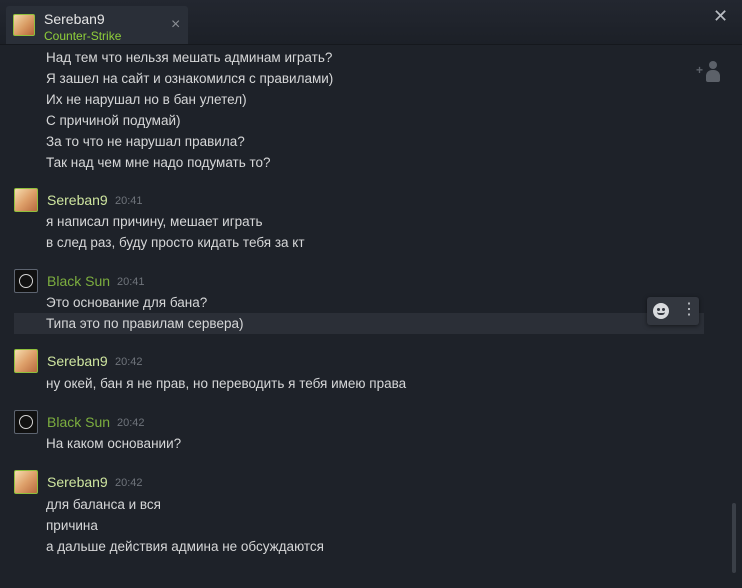 The height and width of the screenshot is (588, 742). Describe the element at coordinates (720, 16) in the screenshot. I see `window-close-icon: ✕` at that location.